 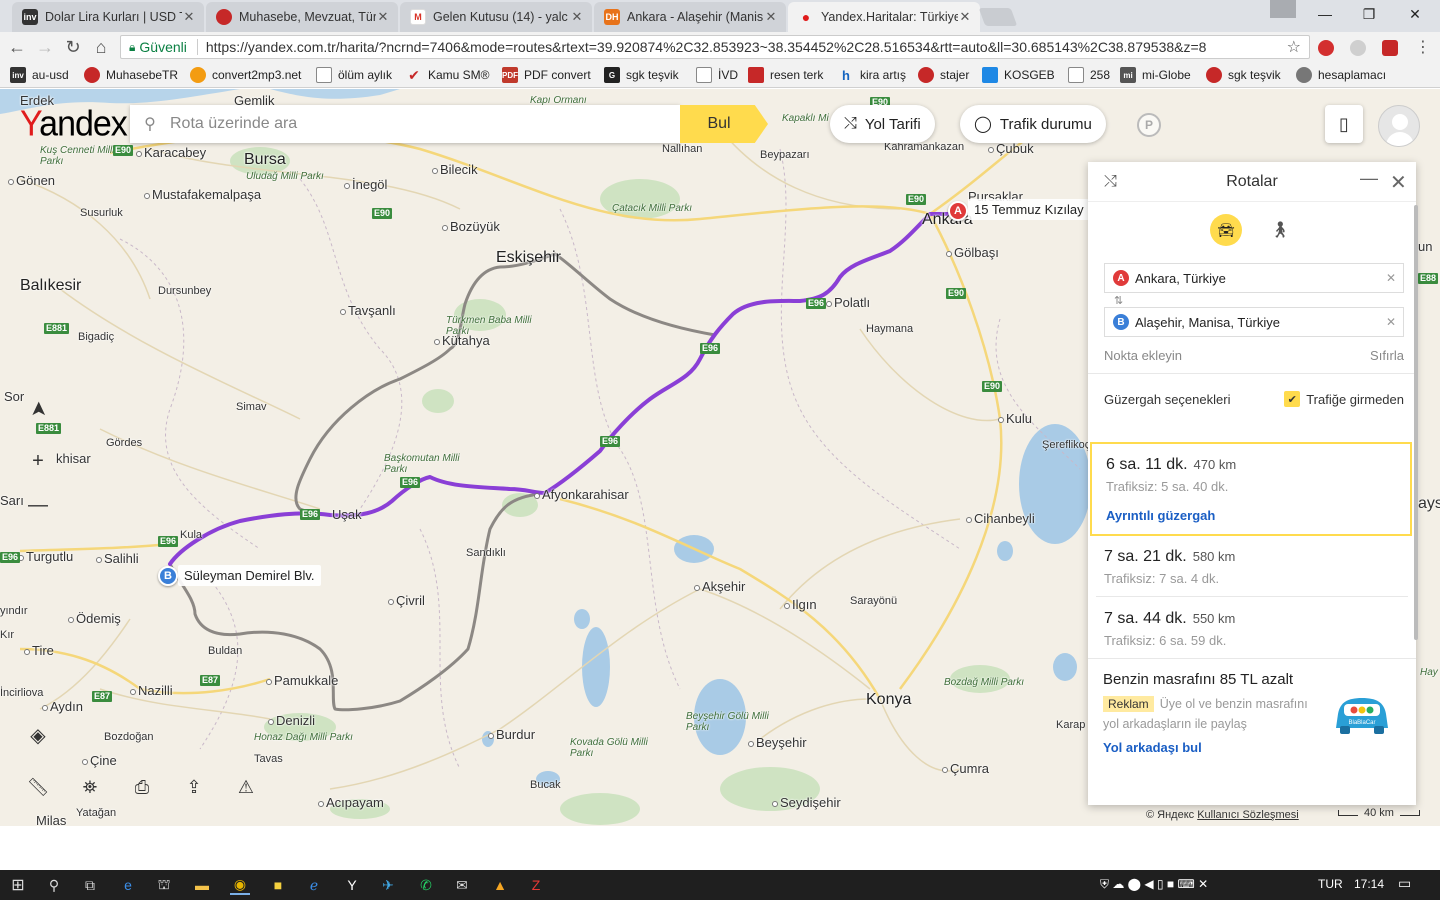 I want to click on city-label: Konya, so click(x=888, y=700).